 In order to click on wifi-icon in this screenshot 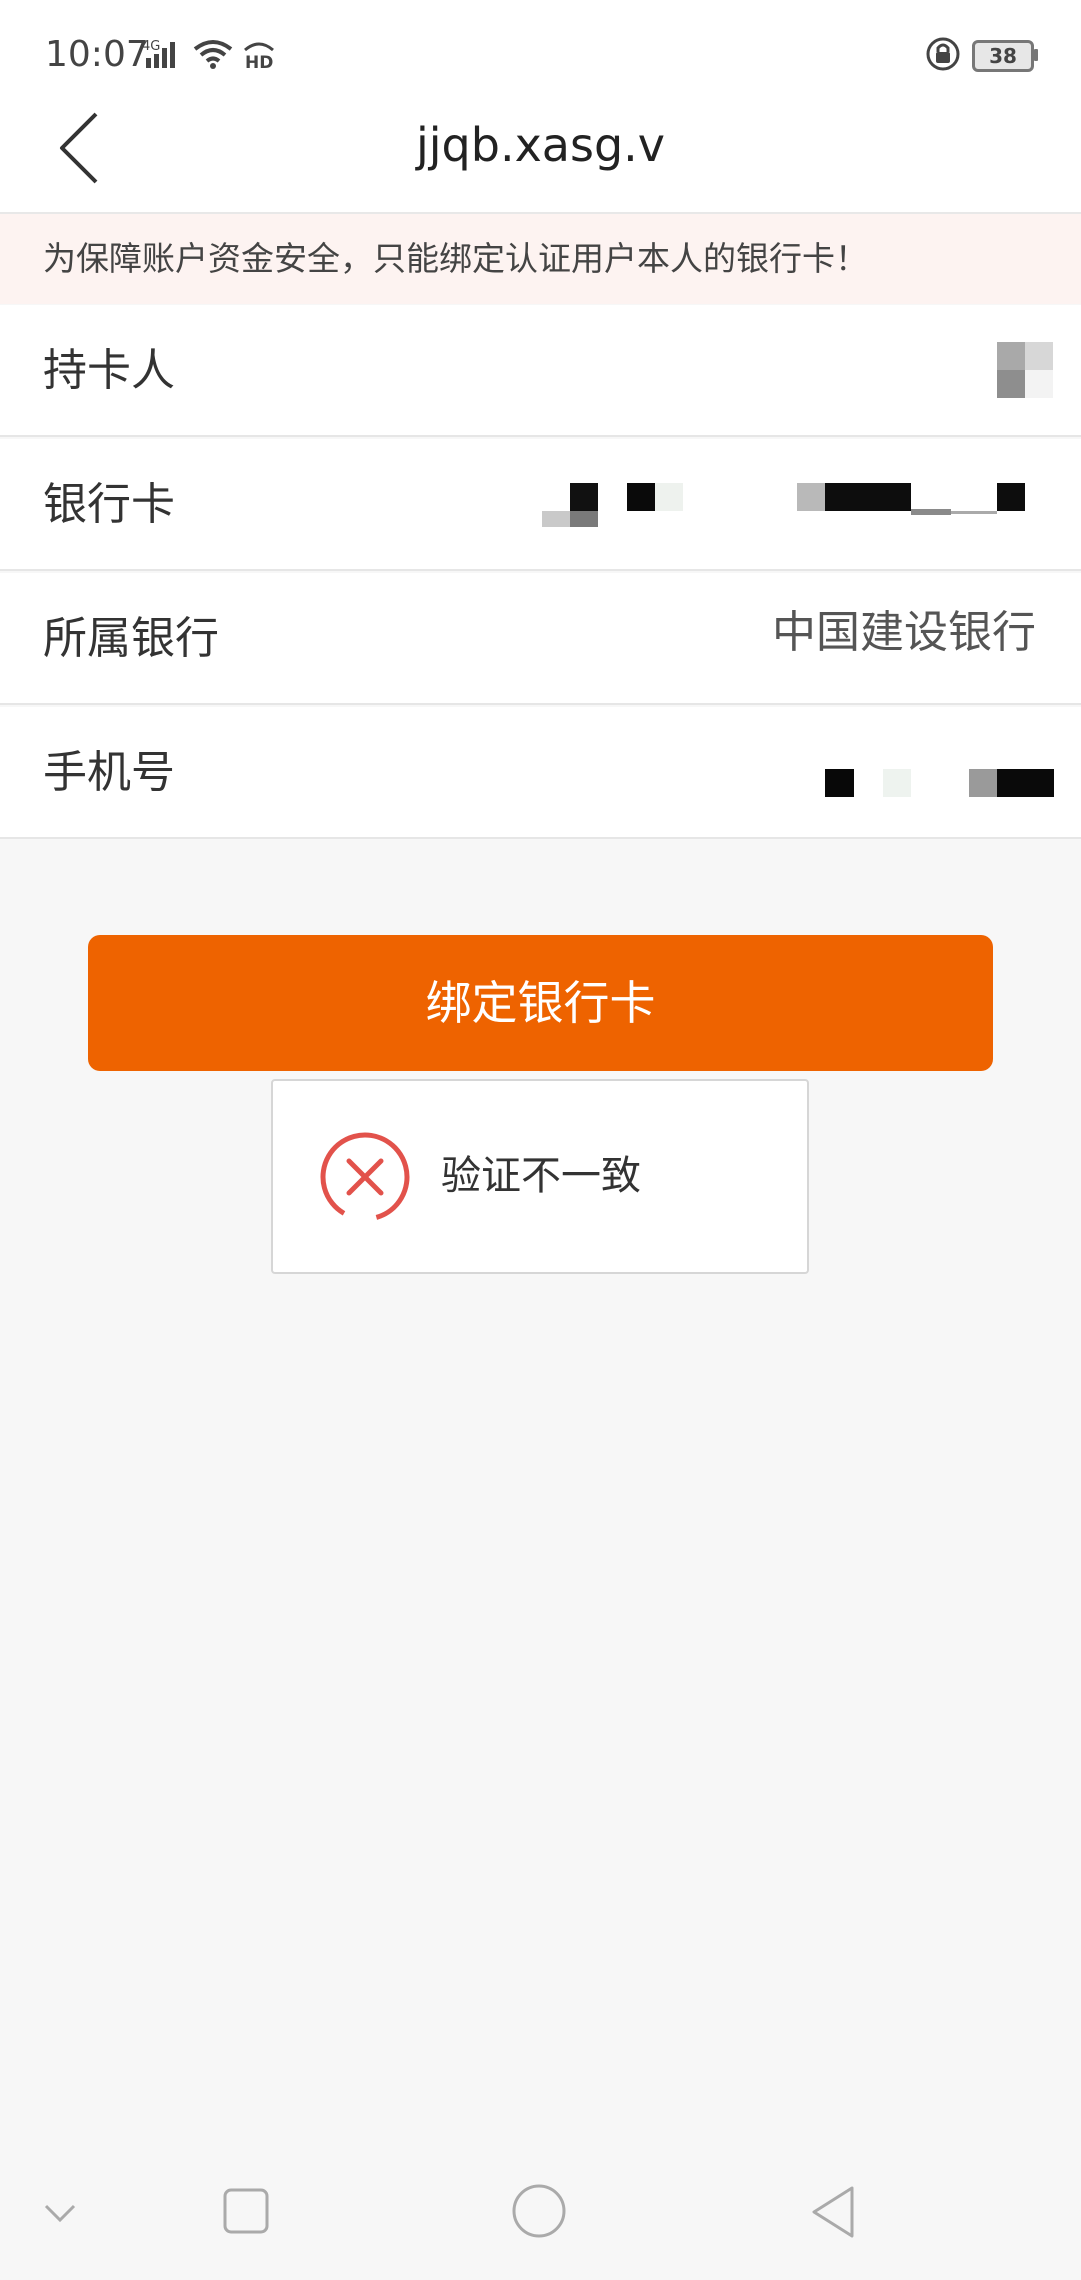, I will do `click(213, 54)`.